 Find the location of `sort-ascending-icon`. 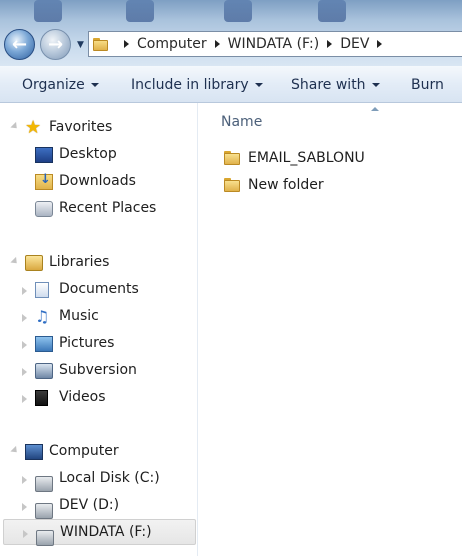

sort-ascending-icon is located at coordinates (375, 109).